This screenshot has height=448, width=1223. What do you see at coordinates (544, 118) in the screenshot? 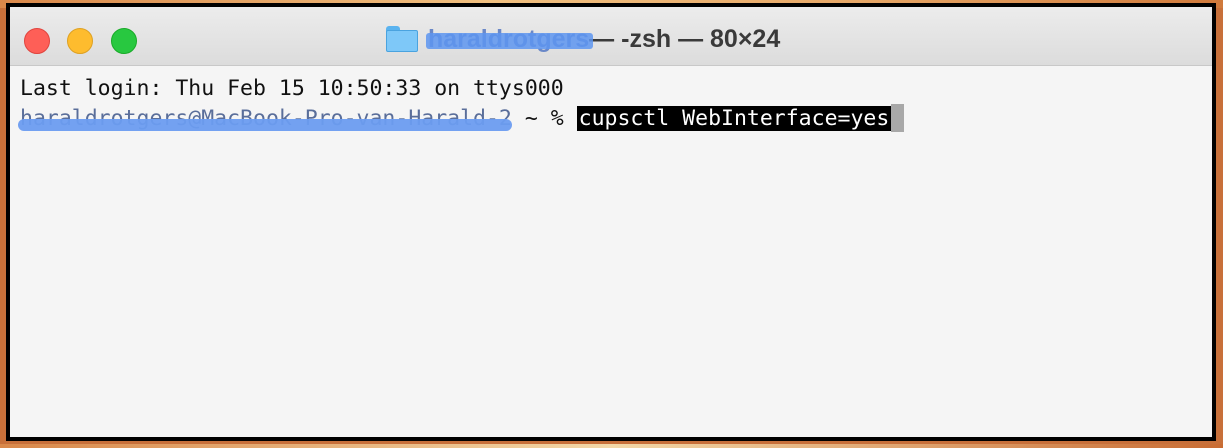
I see `prompt-suffix: ~ %` at bounding box center [544, 118].